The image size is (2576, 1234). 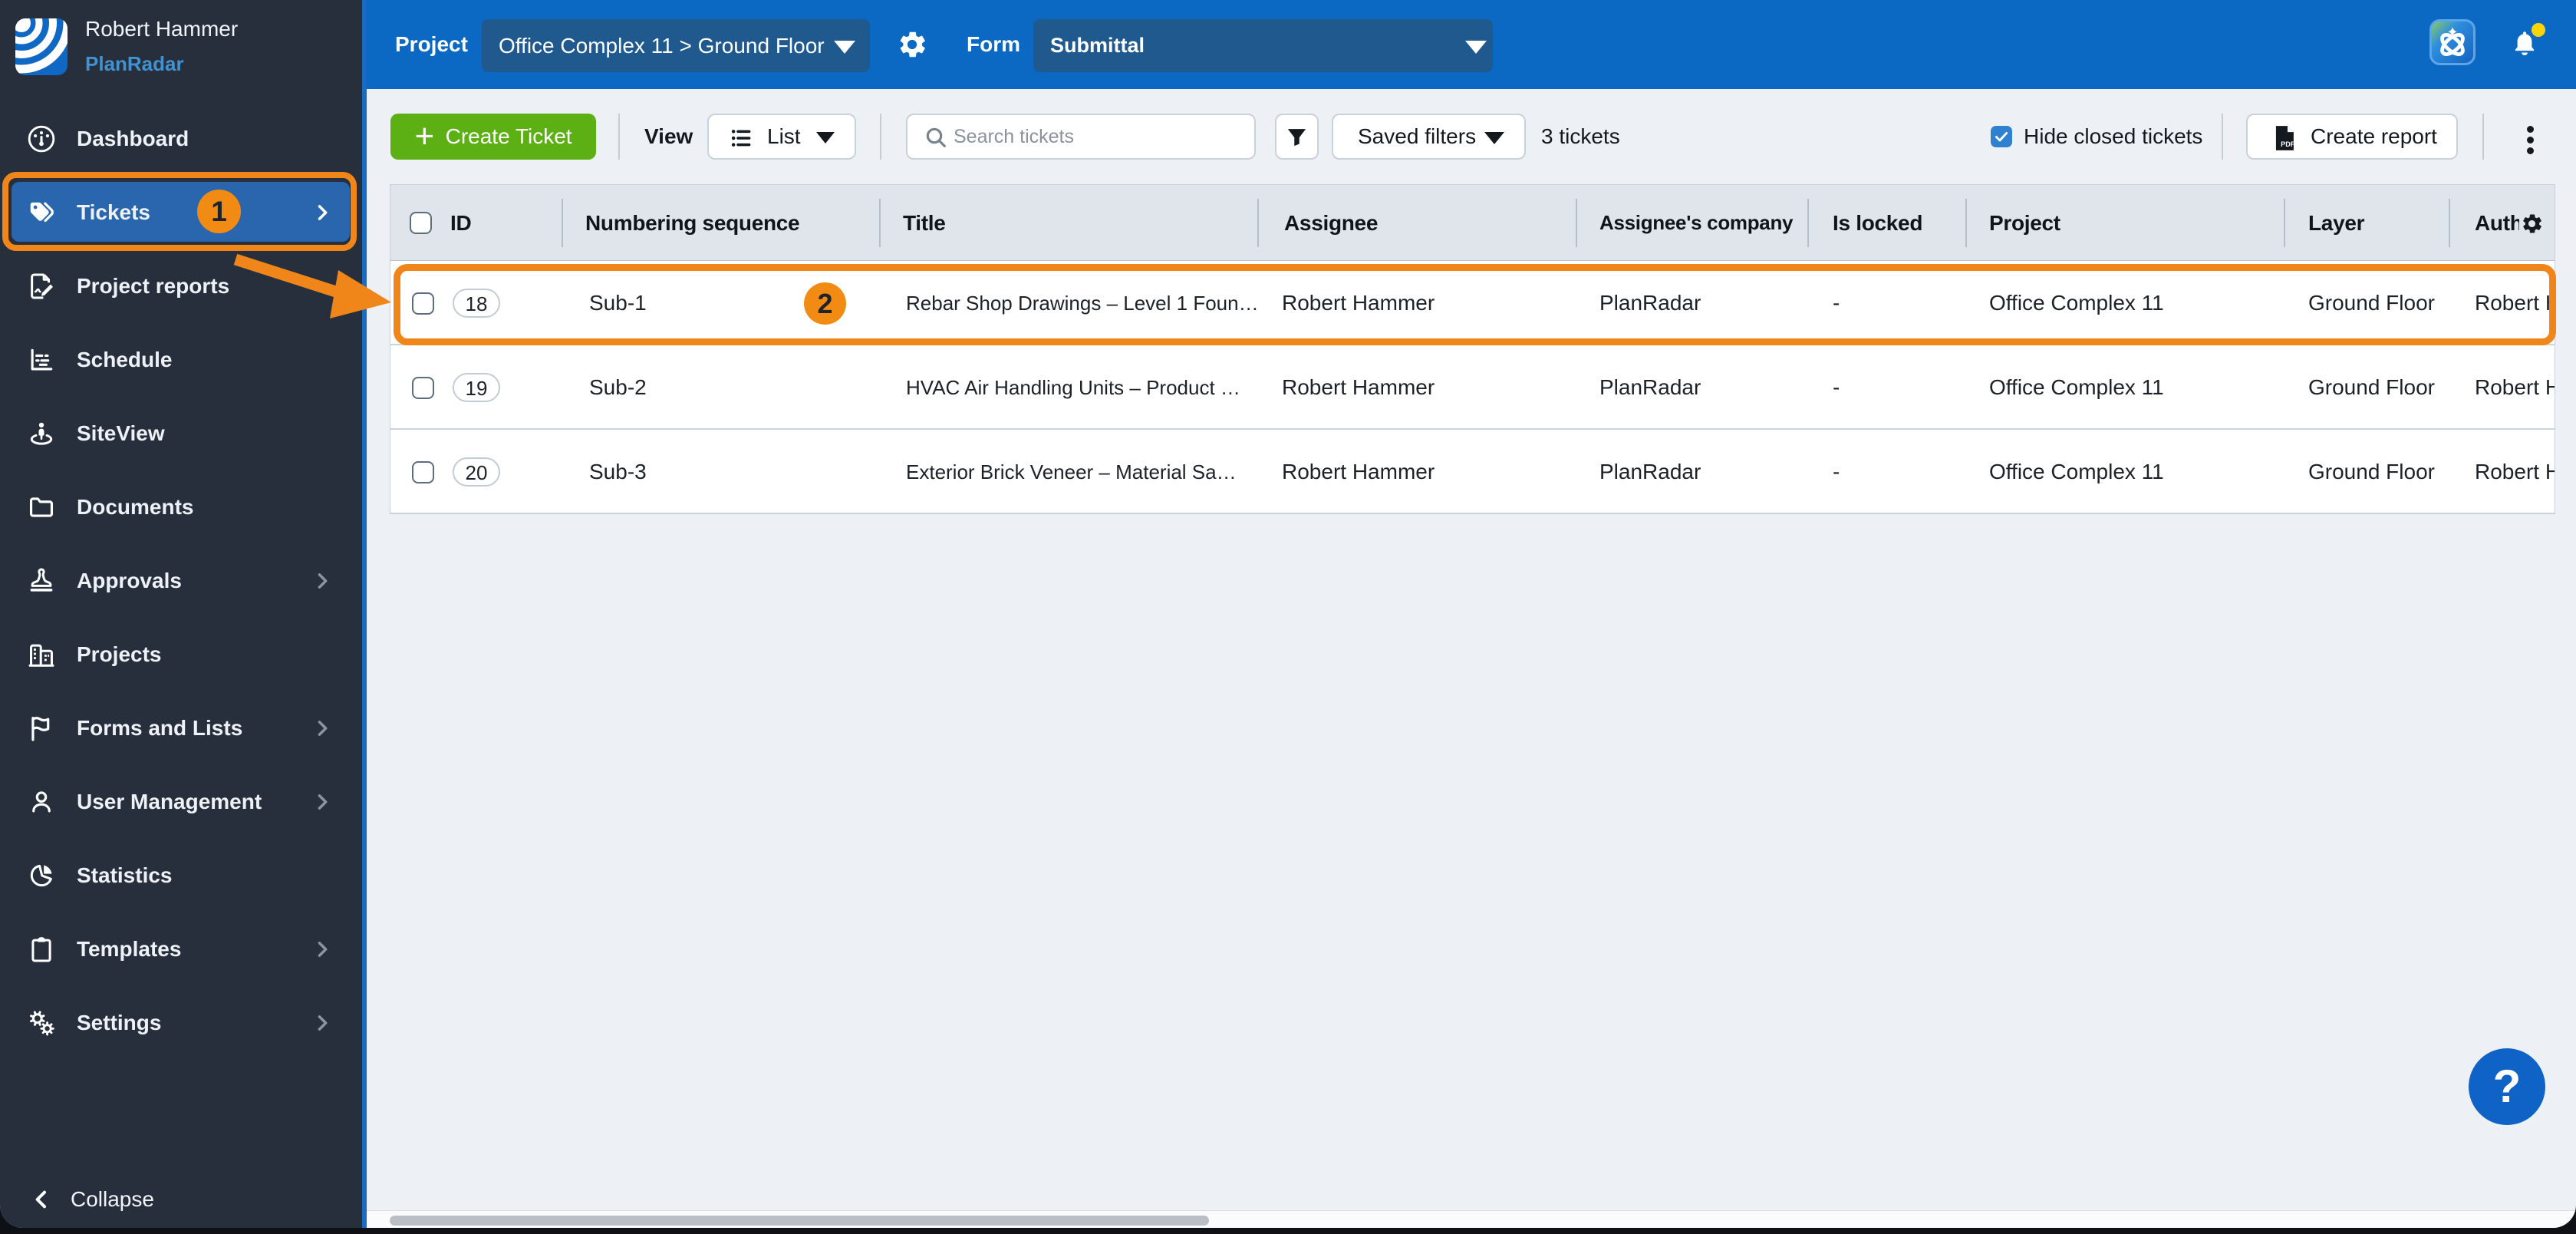 What do you see at coordinates (2288, 144) in the screenshot?
I see `svg-text: PDF` at bounding box center [2288, 144].